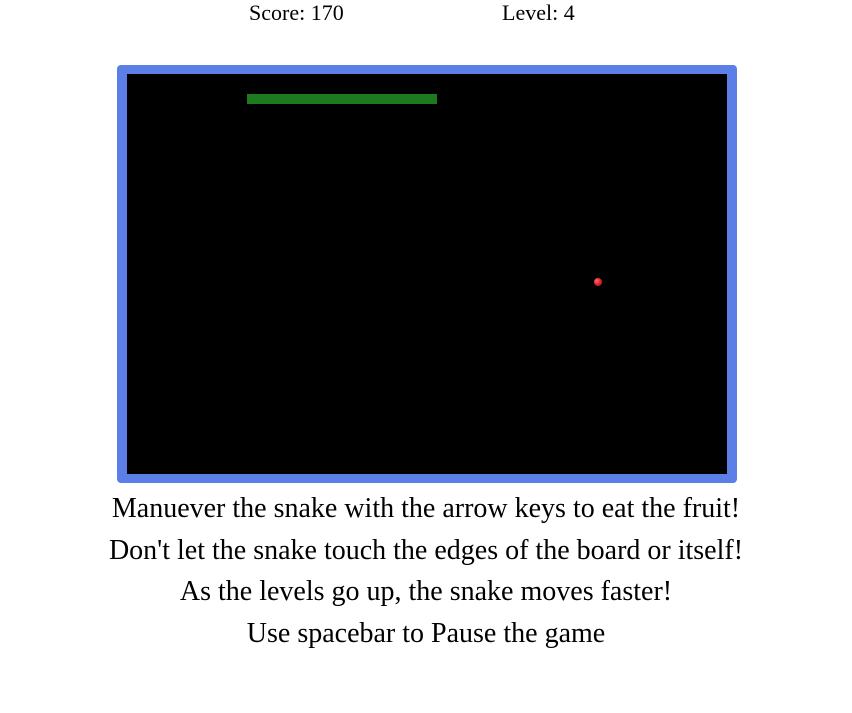 Image resolution: width=852 pixels, height=713 pixels. What do you see at coordinates (598, 282) in the screenshot?
I see `fruit` at bounding box center [598, 282].